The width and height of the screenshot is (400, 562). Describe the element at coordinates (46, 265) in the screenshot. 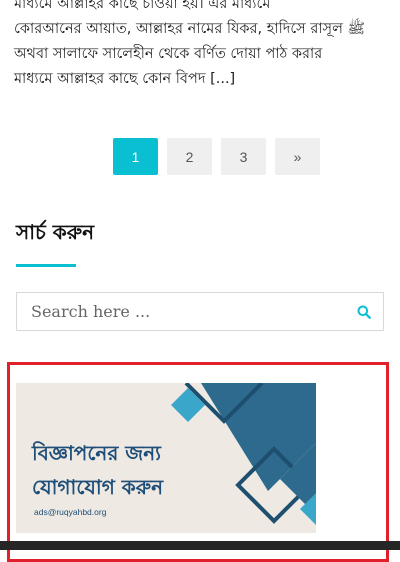

I see `title-underline` at that location.